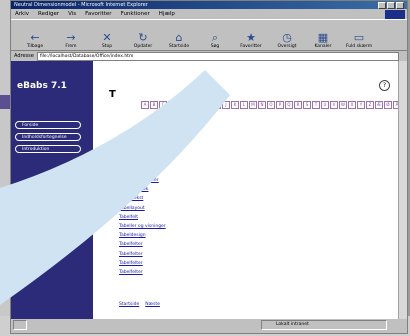 This screenshot has width=410, height=336. What do you see at coordinates (167, 14) in the screenshot?
I see `menu-help: Hjælp` at bounding box center [167, 14].